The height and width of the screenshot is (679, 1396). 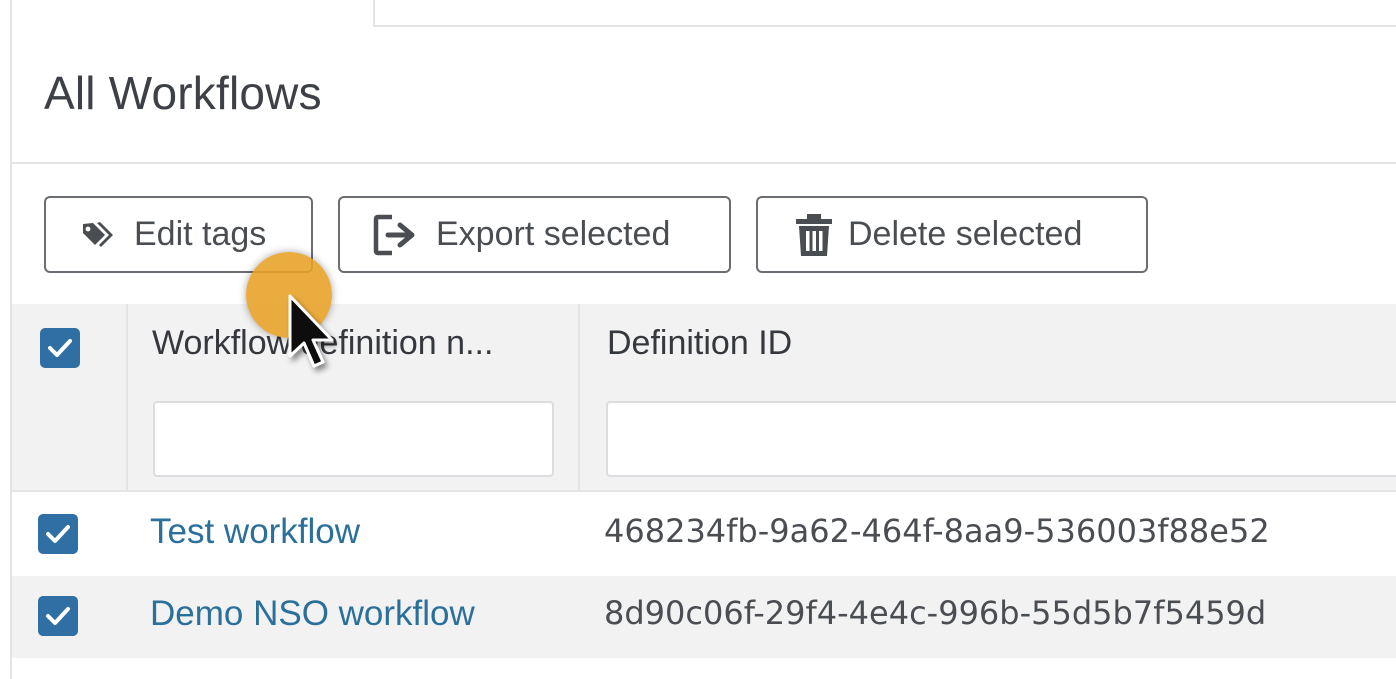 I want to click on workflow-name-link: Test workflow, so click(x=255, y=532).